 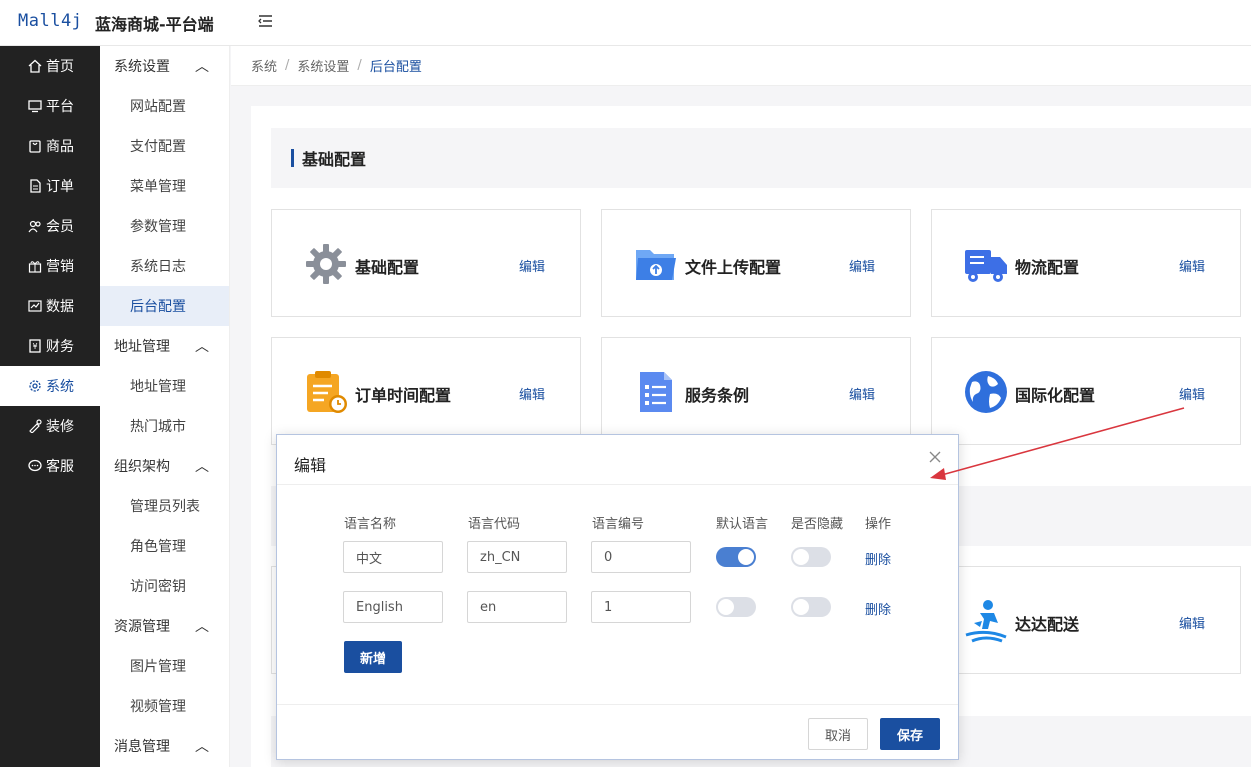 I want to click on config-card-i18n: 国际化配置 编辑, so click(x=1086, y=391).